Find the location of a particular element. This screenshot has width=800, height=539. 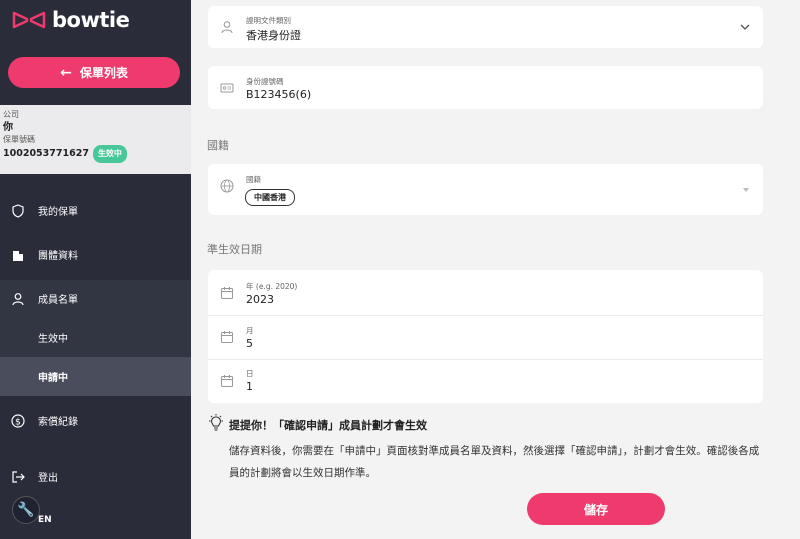

company-value: 你 is located at coordinates (8, 127).